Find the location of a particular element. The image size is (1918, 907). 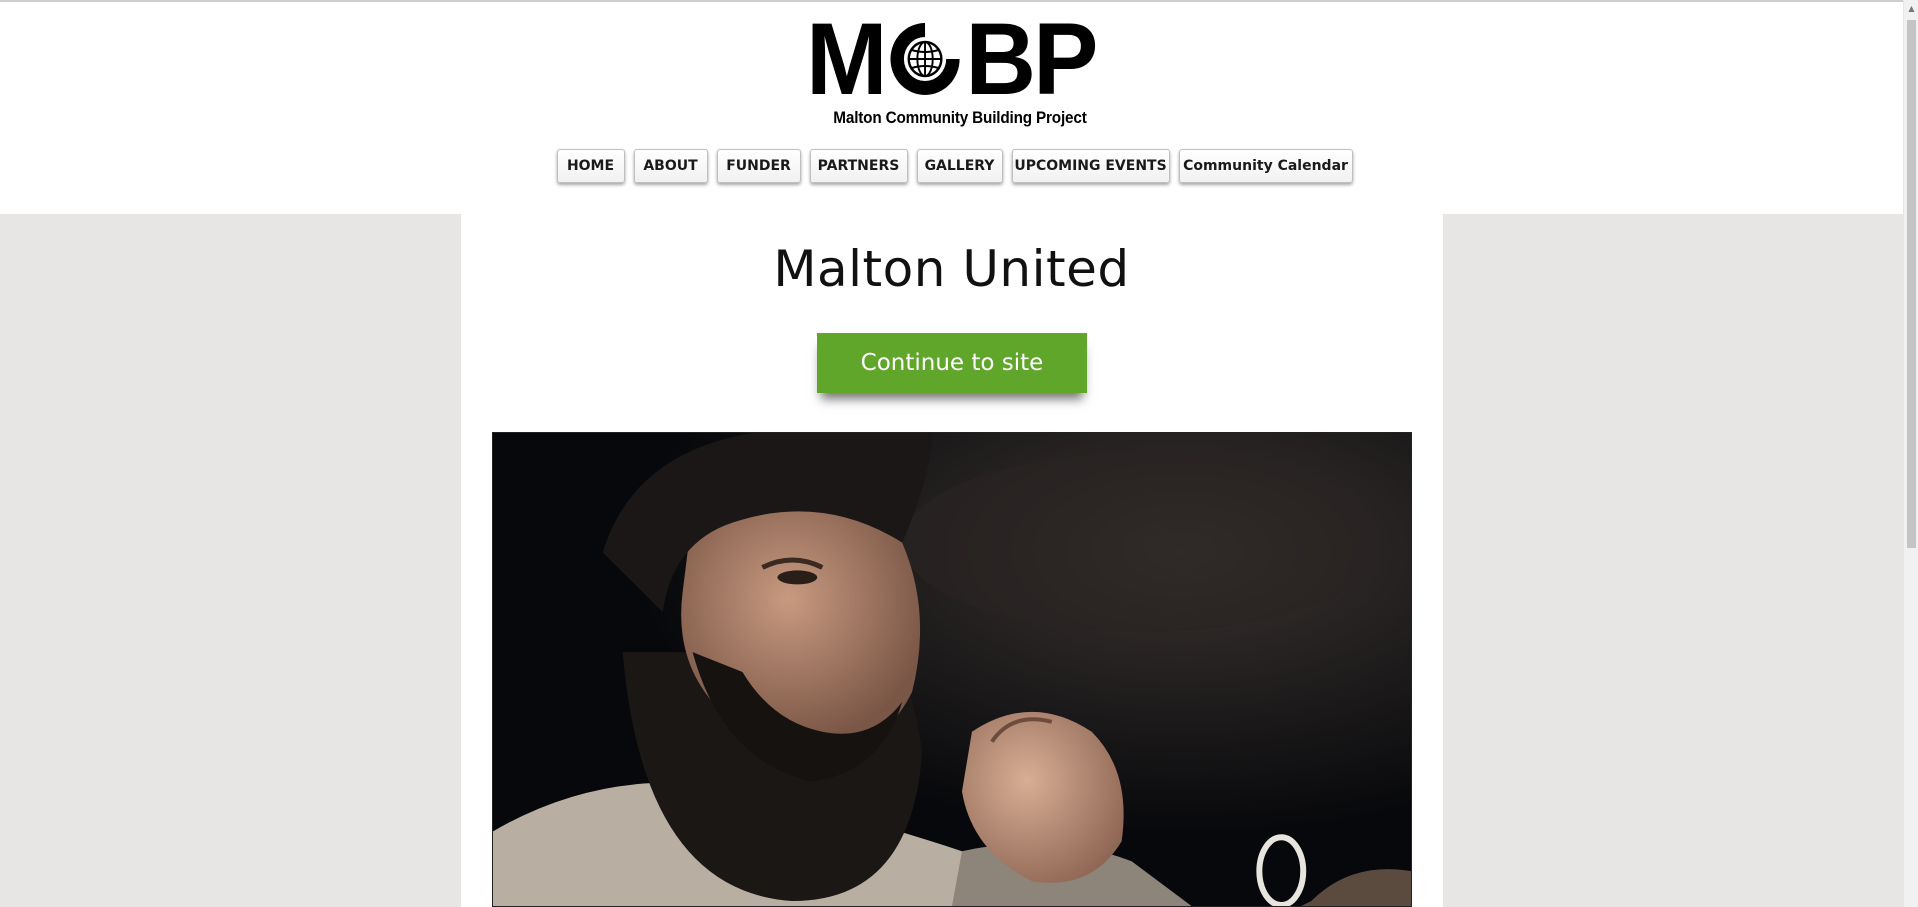

logo-letter-m: M is located at coordinates (847, 59).